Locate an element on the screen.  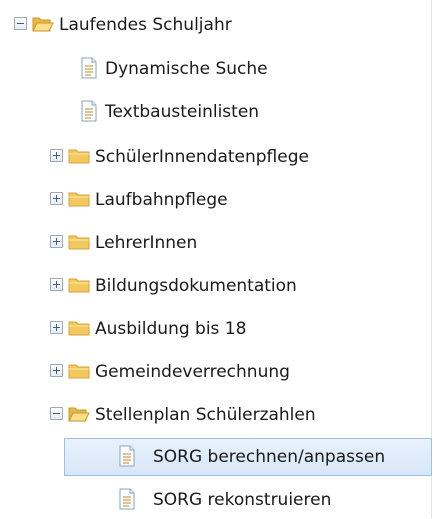
tree-node-dynamische-suche: Dynamische Suche is located at coordinates (215, 69).